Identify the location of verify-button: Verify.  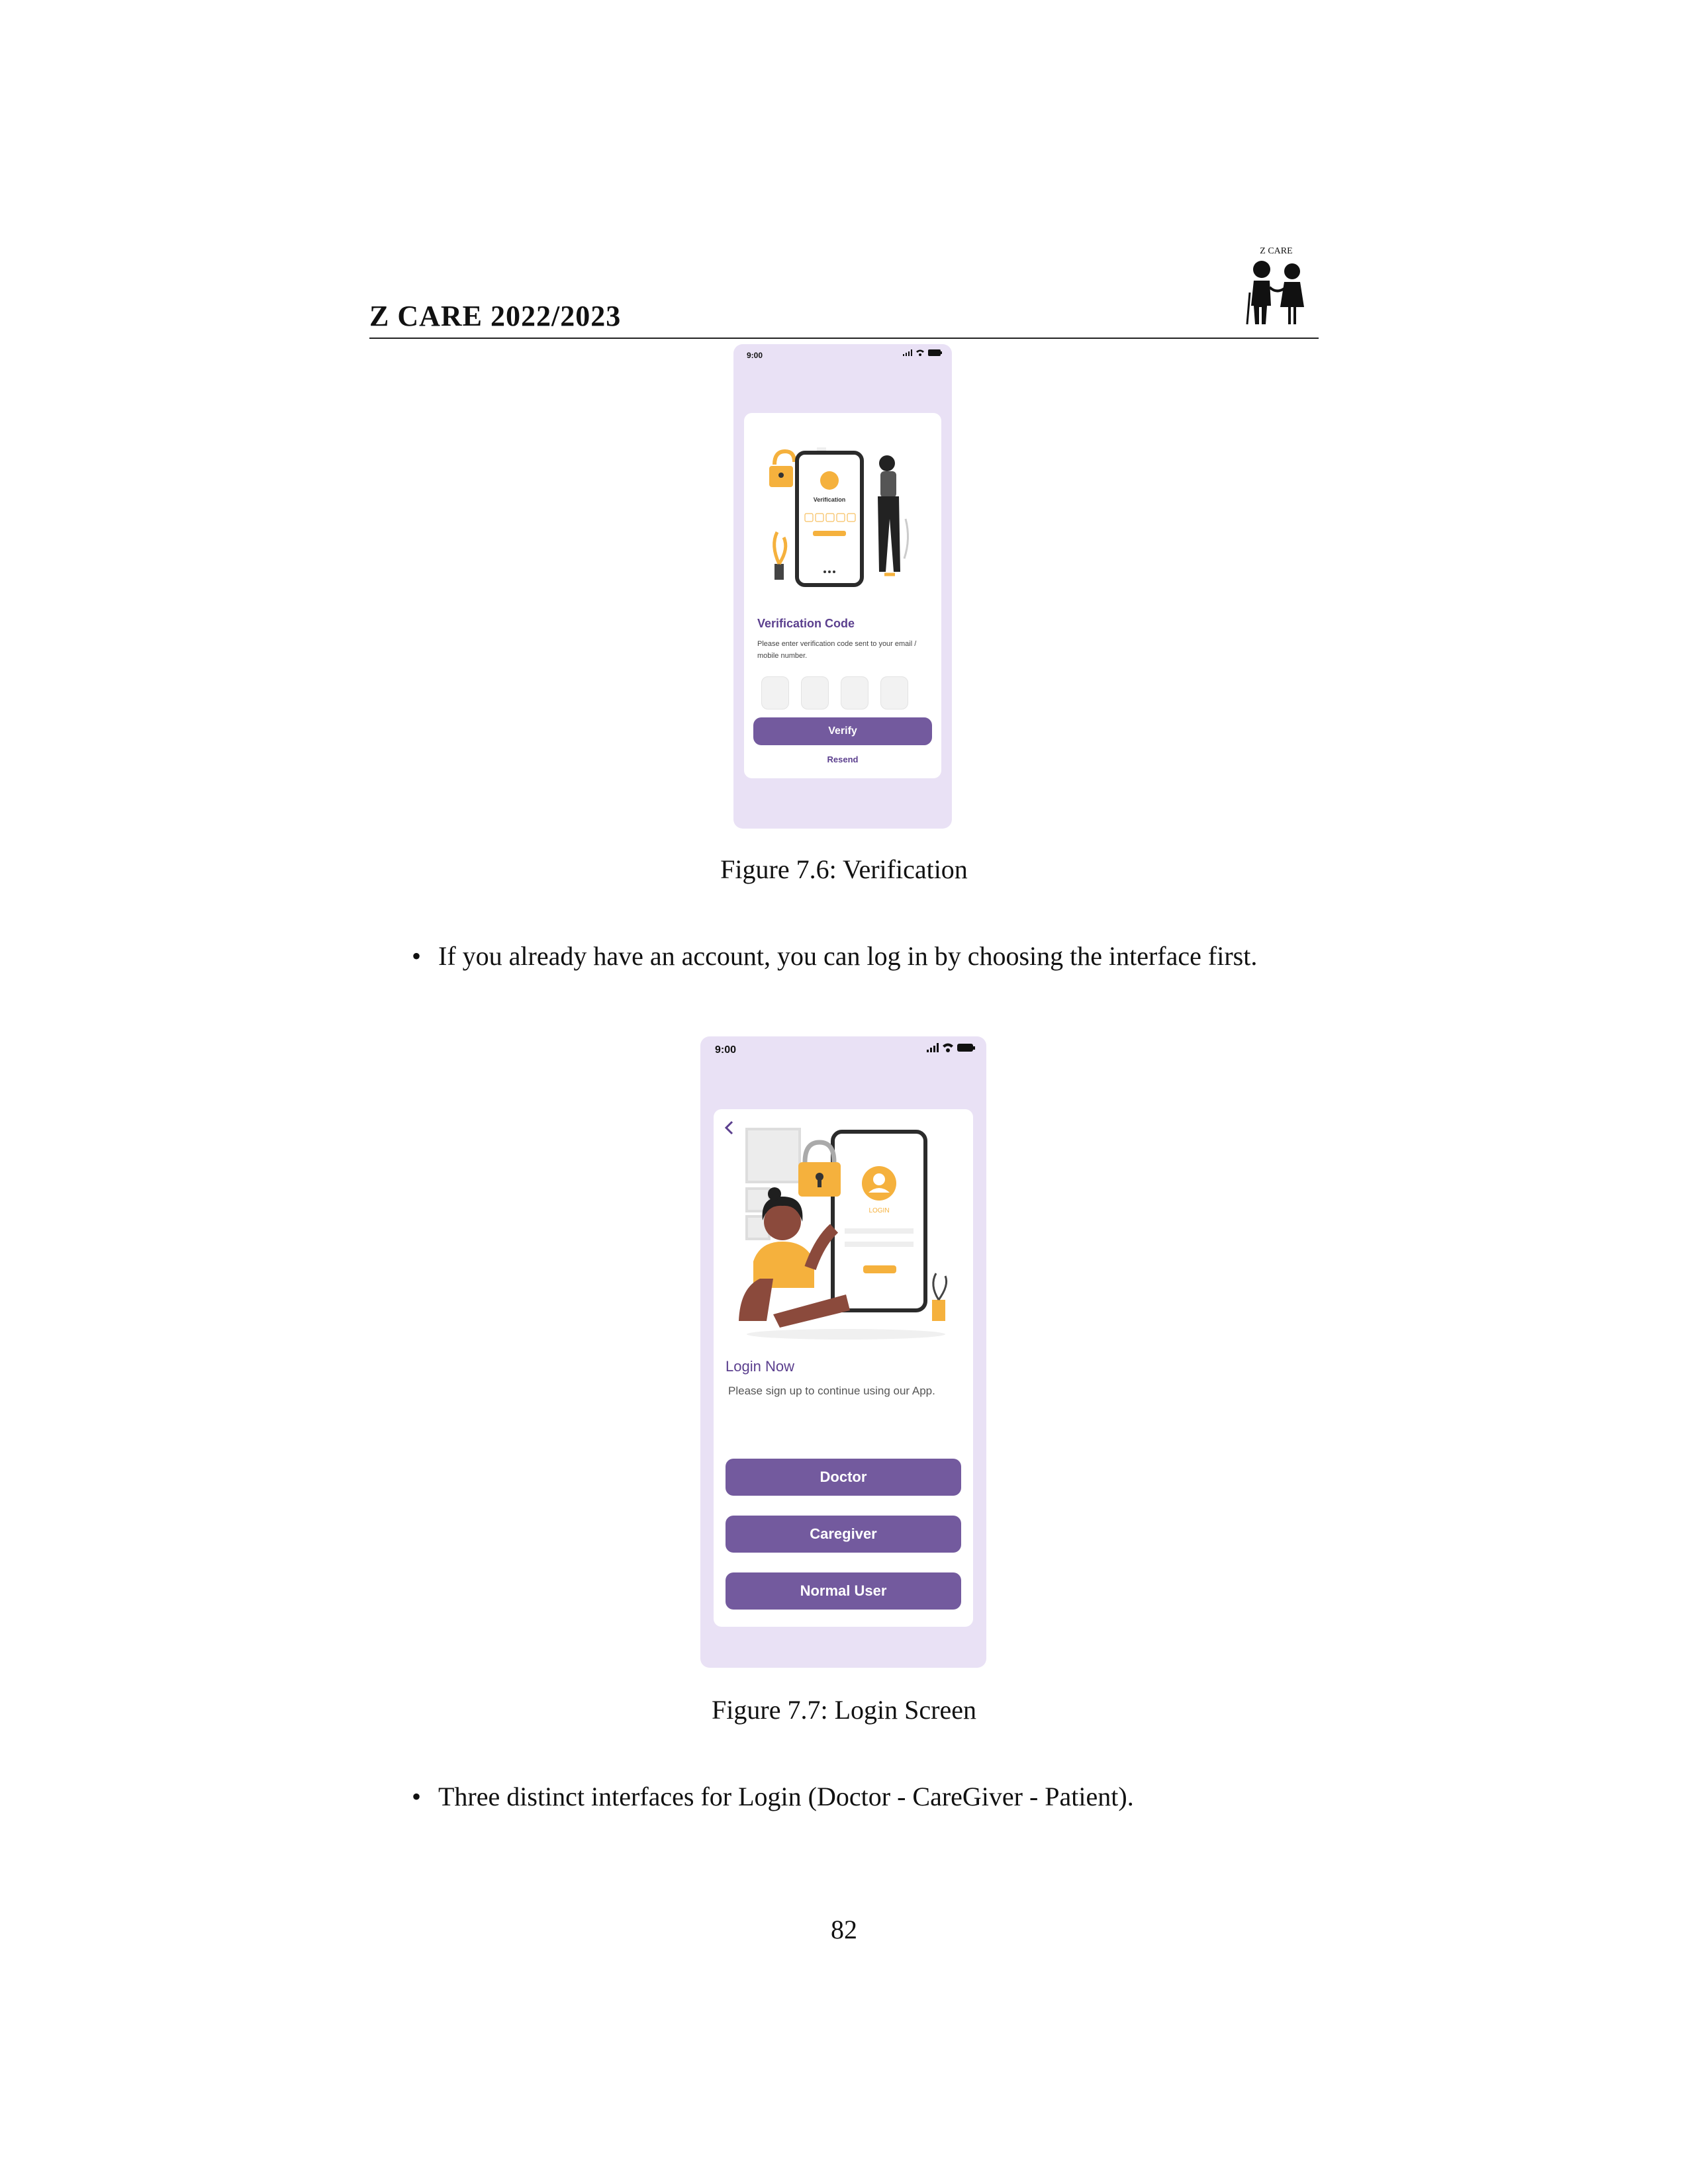
(842, 731).